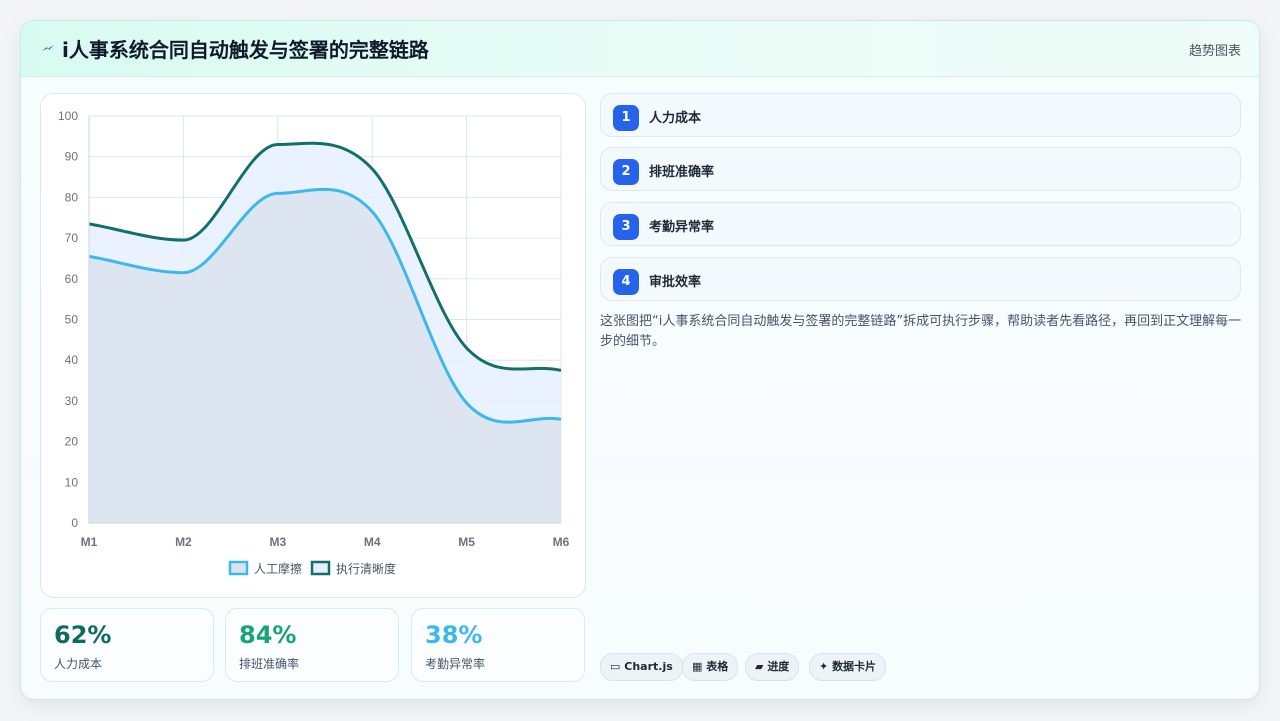 The image size is (1280, 721). I want to click on chip-label: 表格, so click(717, 666).